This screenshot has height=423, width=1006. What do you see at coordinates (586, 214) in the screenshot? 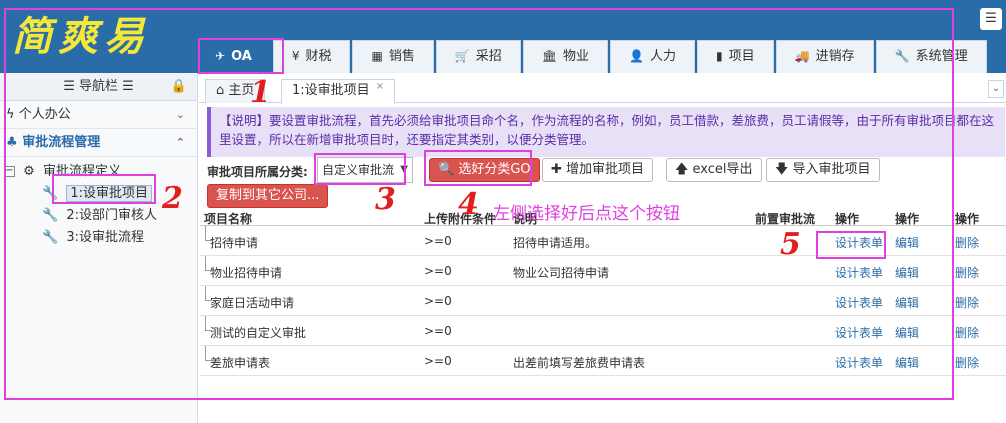
I see `annotation-hint: 左侧选择好后点这个按钮` at bounding box center [586, 214].